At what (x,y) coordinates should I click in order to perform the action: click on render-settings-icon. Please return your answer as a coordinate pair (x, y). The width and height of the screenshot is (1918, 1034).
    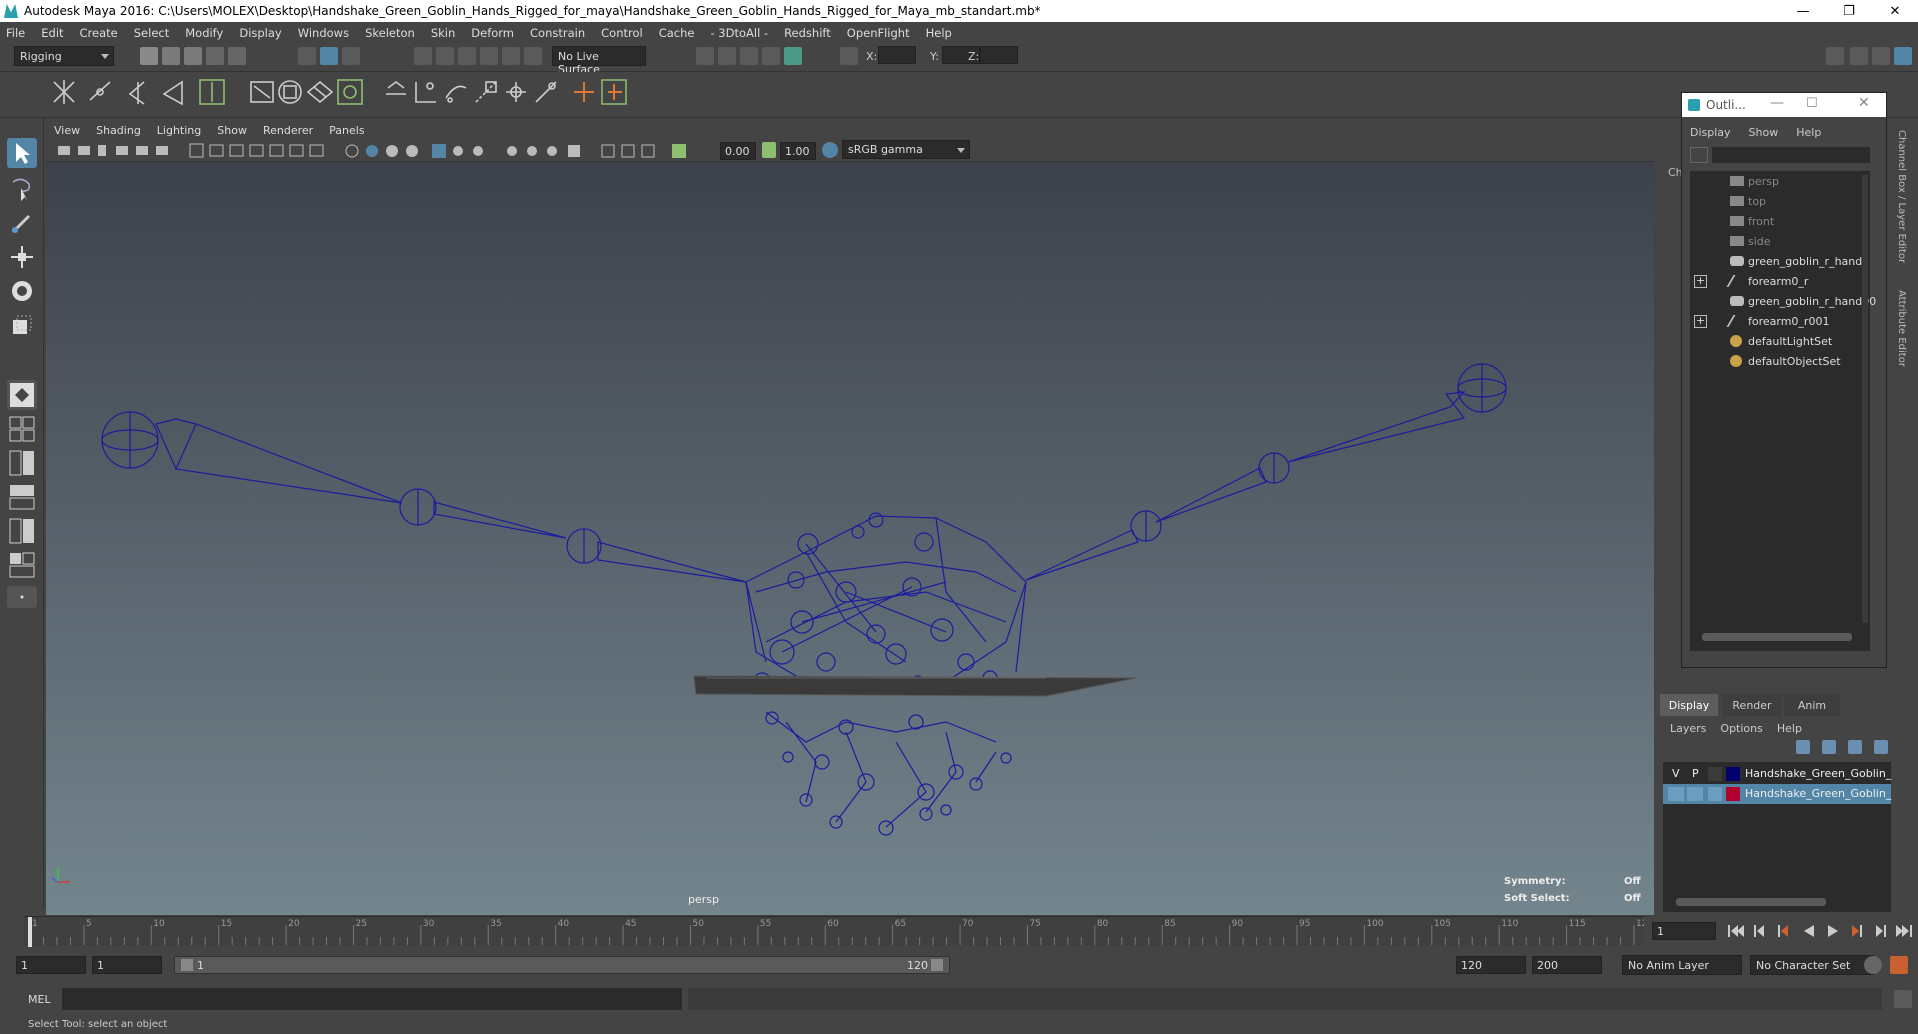
    Looking at the image, I should click on (705, 56).